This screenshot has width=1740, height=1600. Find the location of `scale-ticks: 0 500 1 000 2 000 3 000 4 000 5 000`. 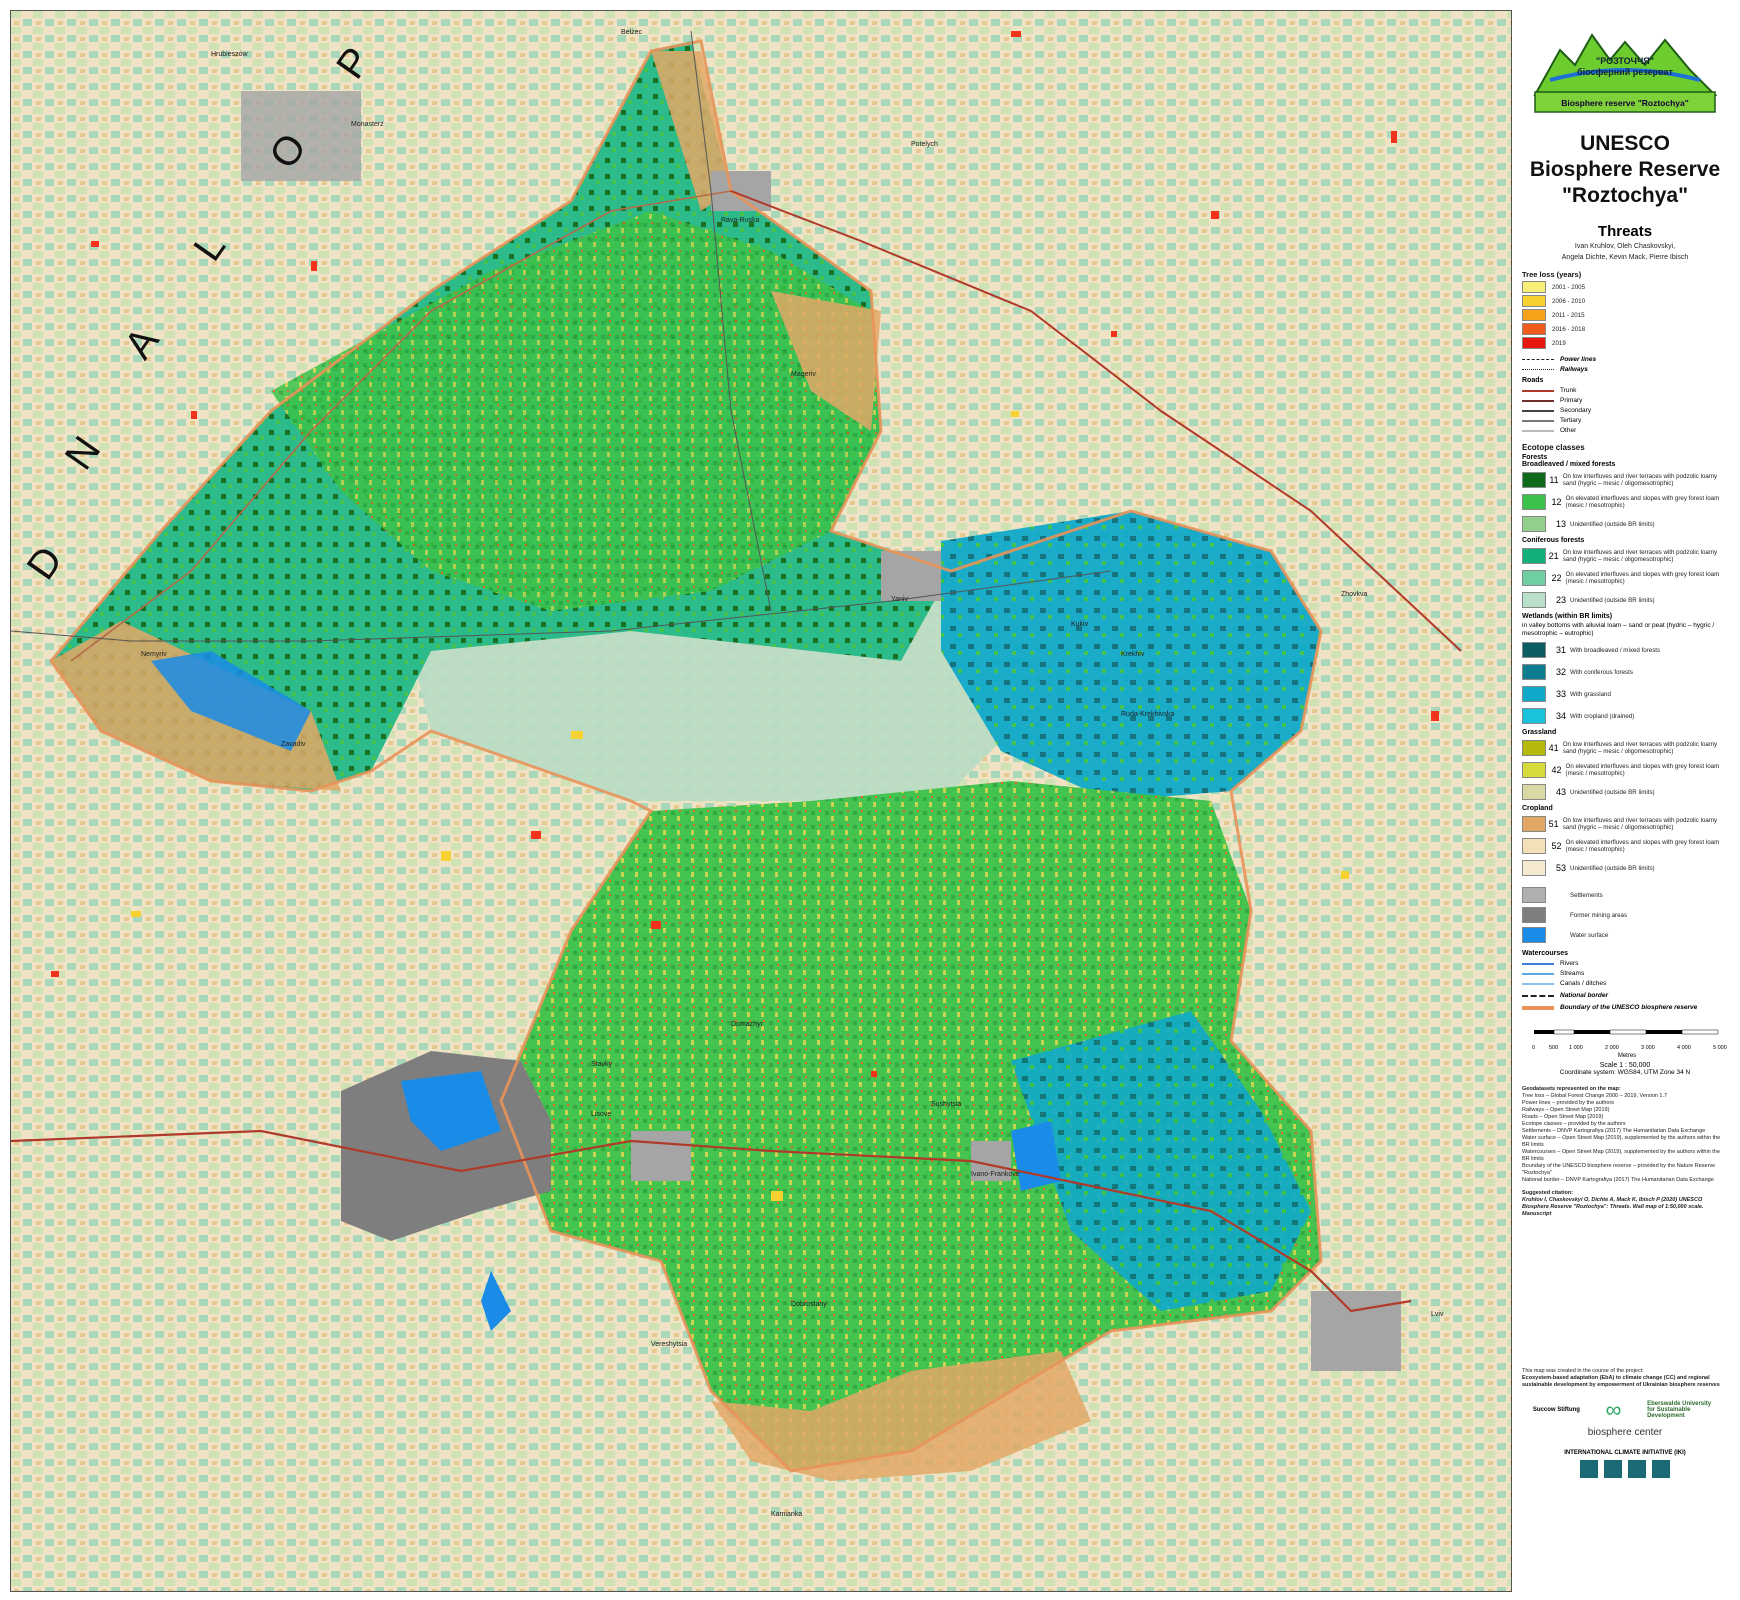

scale-ticks: 0 500 1 000 2 000 3 000 4 000 5 000 is located at coordinates (1632, 1049).